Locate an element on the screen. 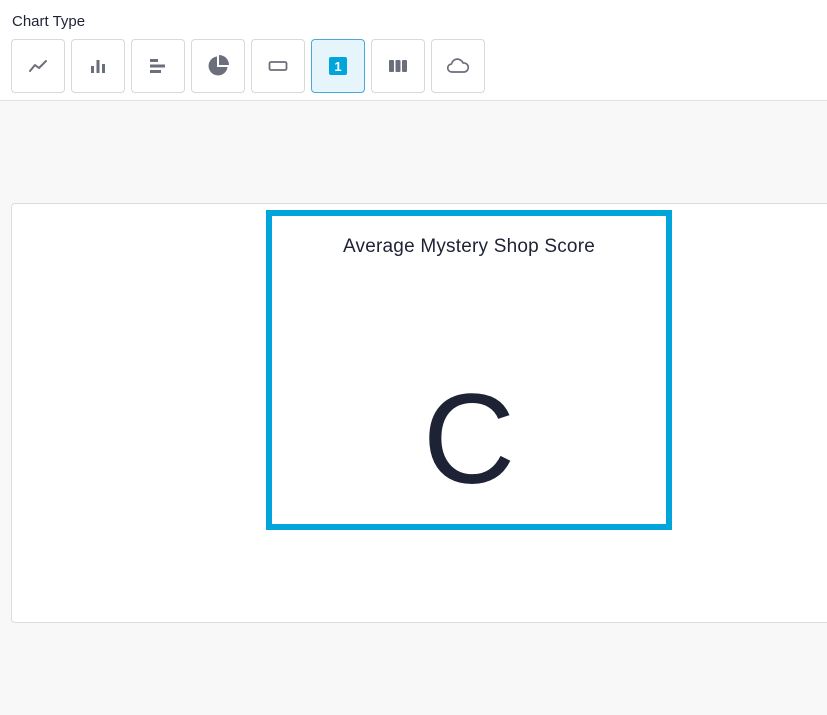 Image resolution: width=827 pixels, height=715 pixels. rectangle-icon is located at coordinates (278, 66).